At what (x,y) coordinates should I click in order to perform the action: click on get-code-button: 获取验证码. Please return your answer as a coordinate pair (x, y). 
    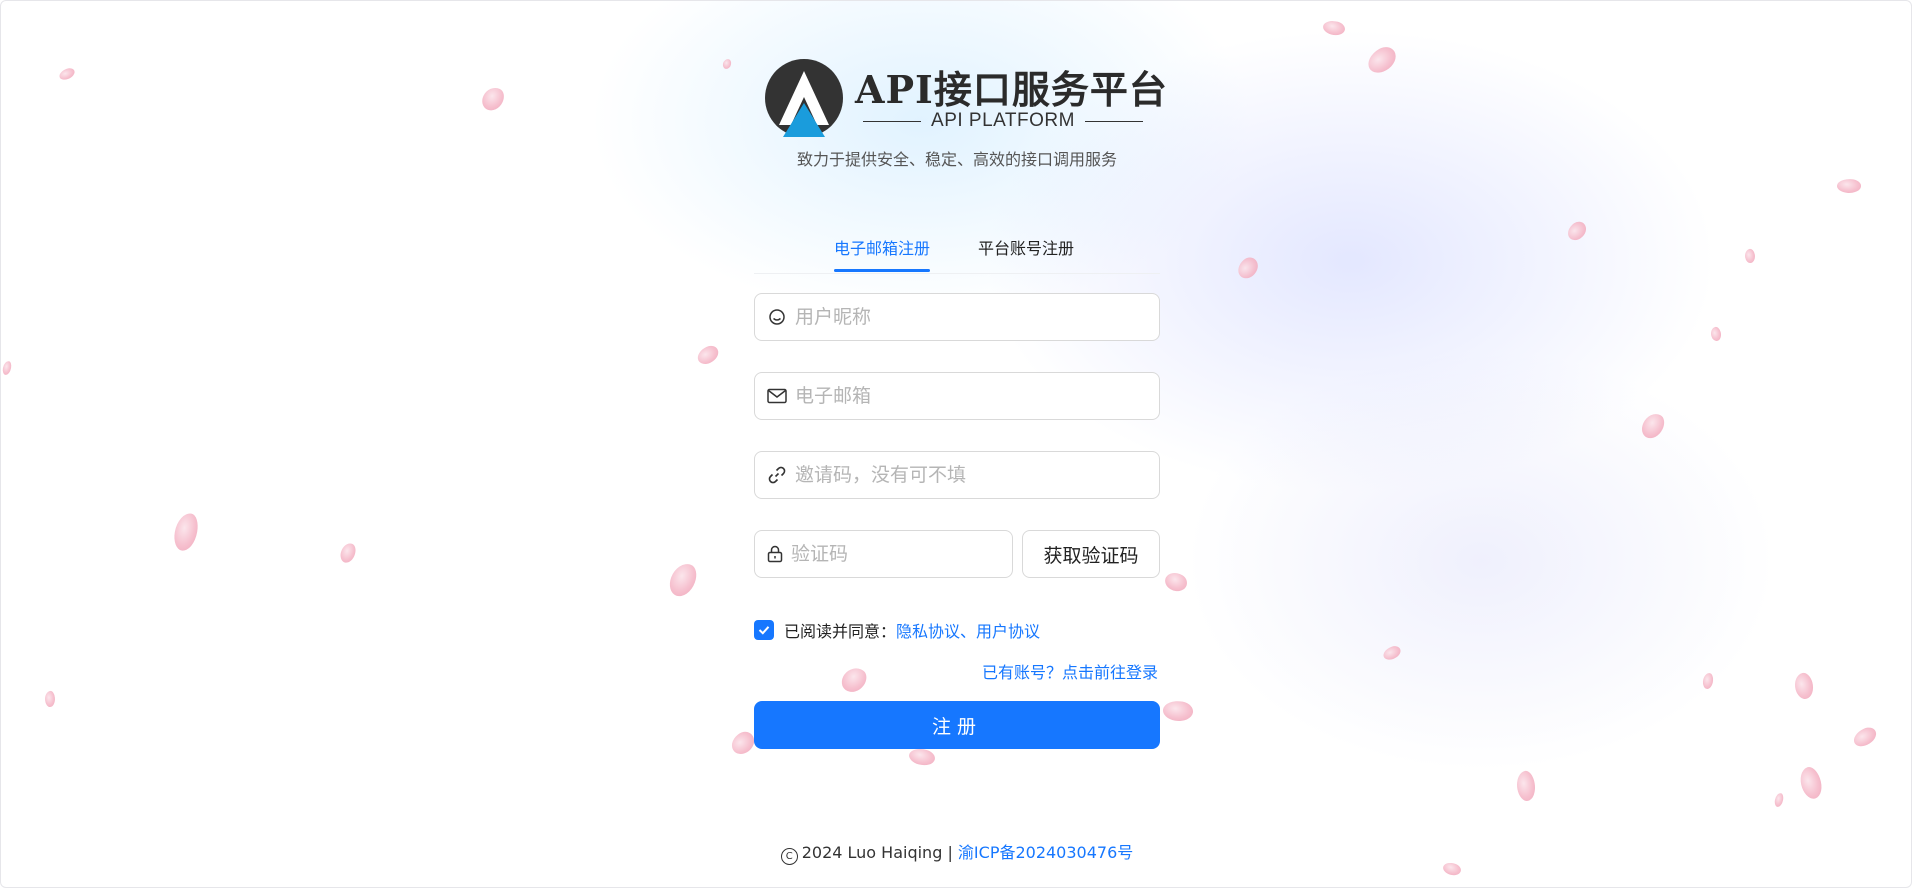
    Looking at the image, I should click on (1091, 554).